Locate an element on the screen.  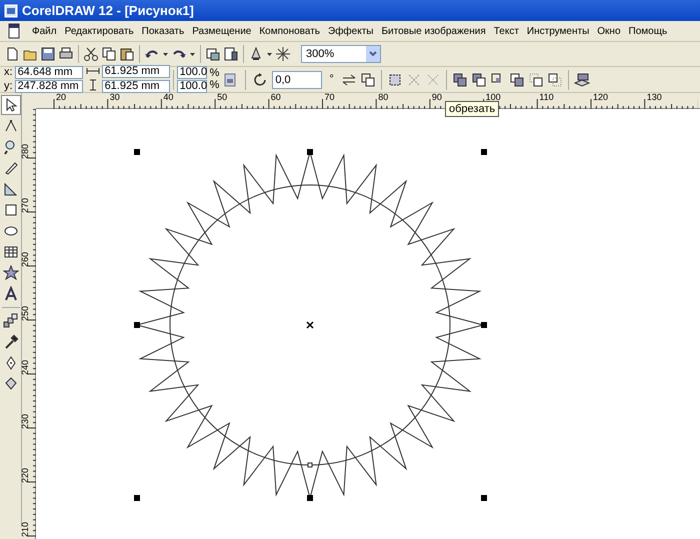
zoom-field: 300% is located at coordinates (341, 54).